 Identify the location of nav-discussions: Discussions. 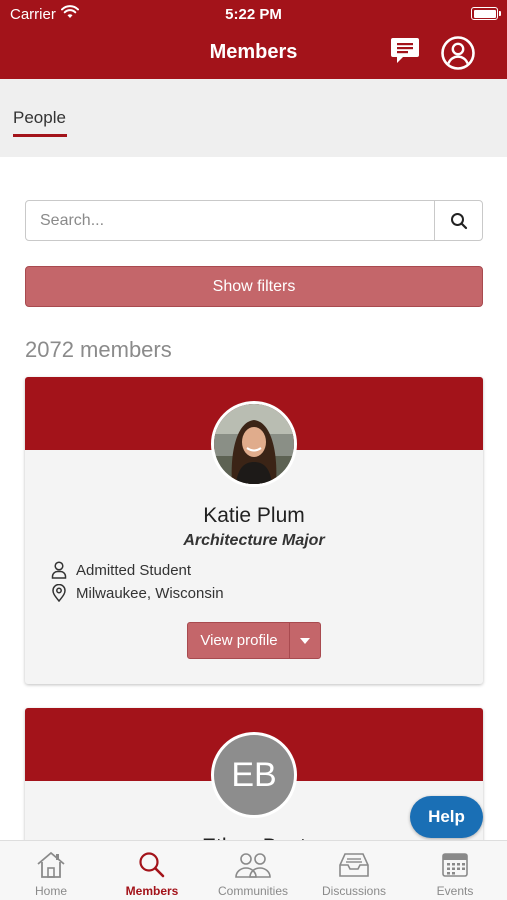
(354, 870).